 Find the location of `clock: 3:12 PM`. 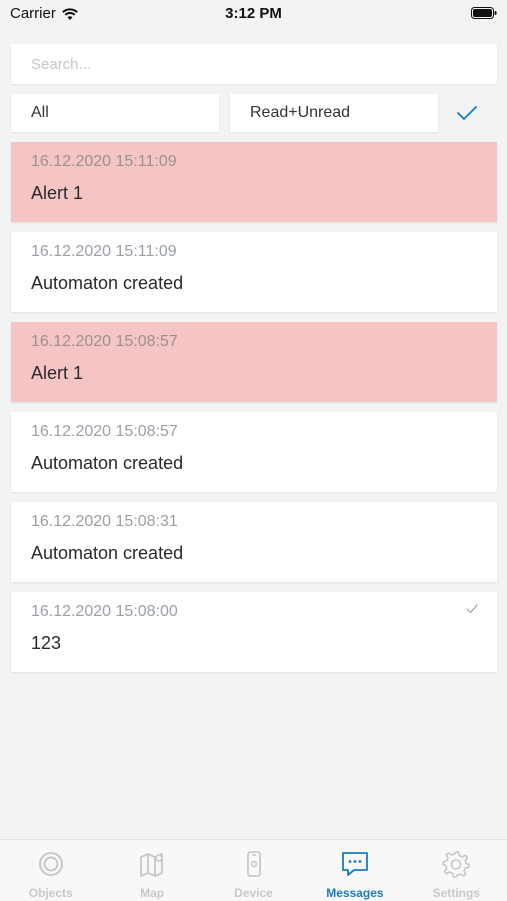

clock: 3:12 PM is located at coordinates (253, 13).